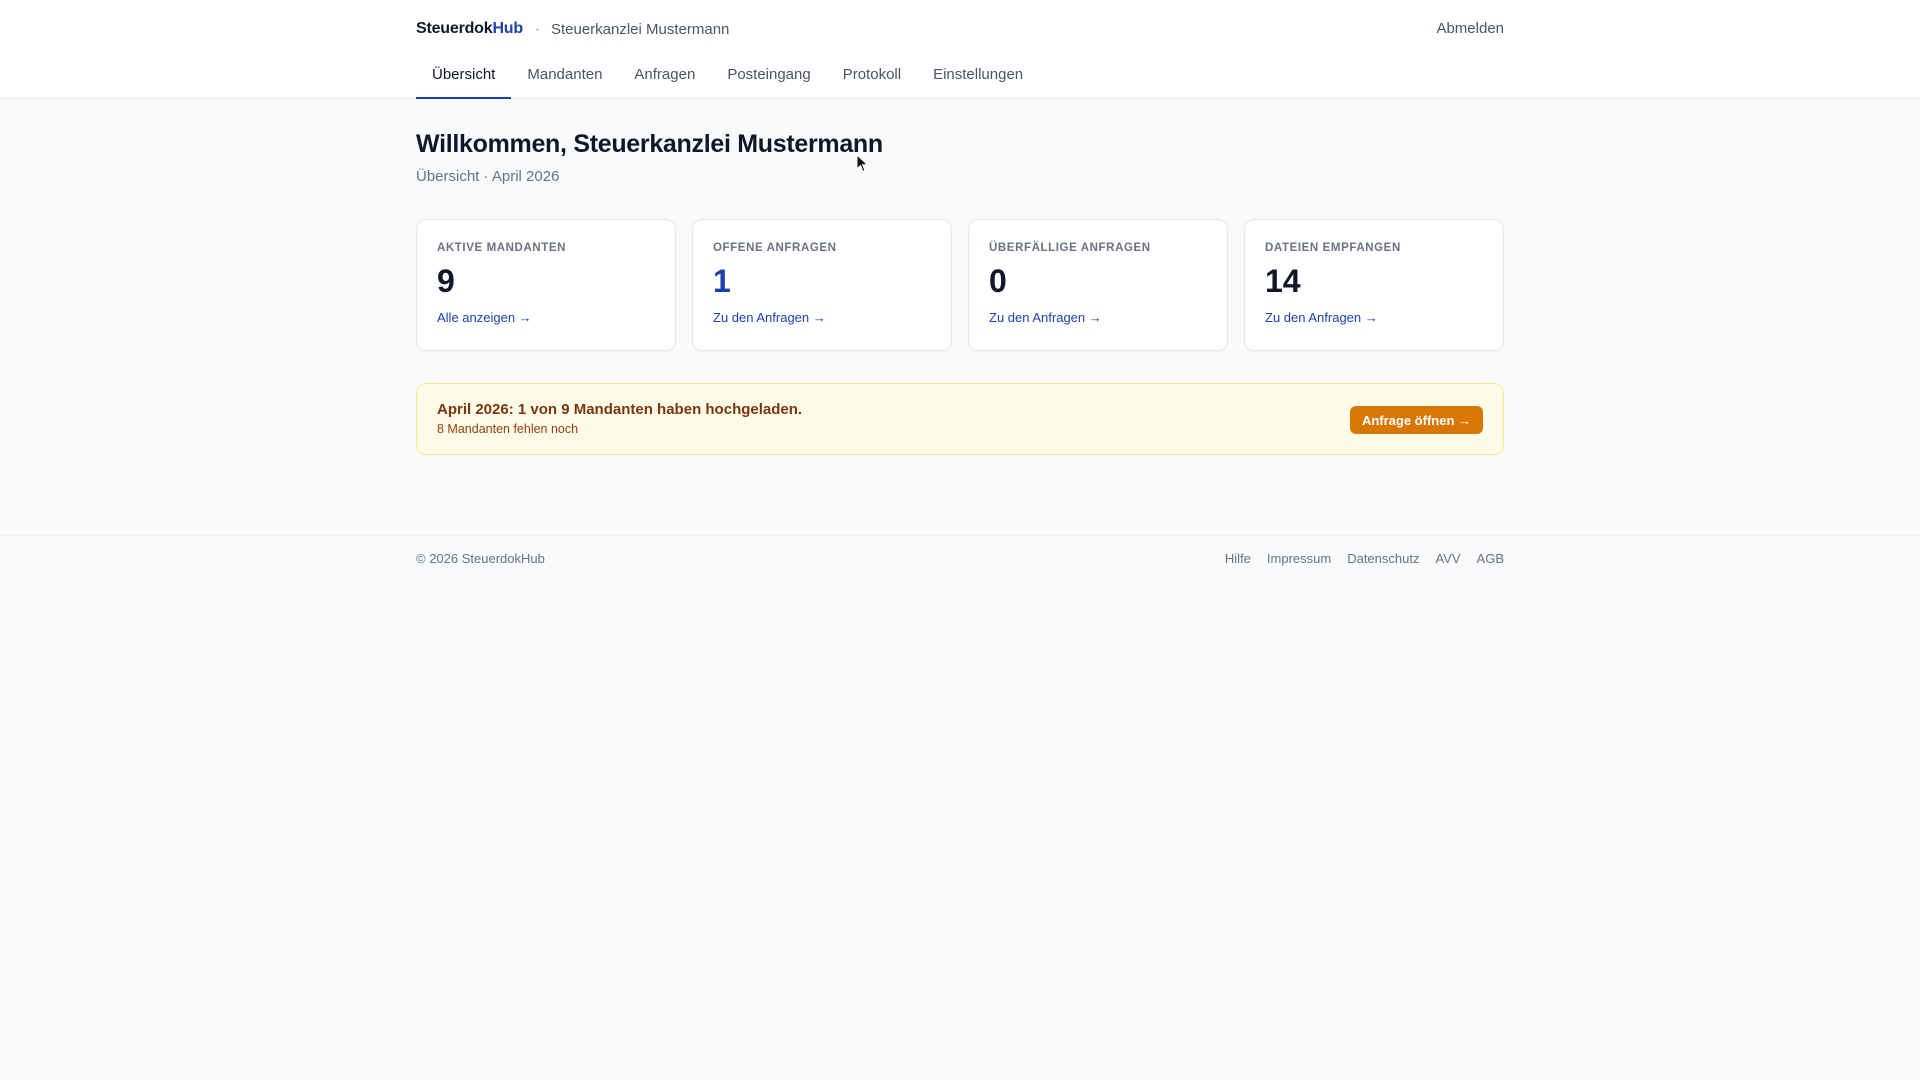 The image size is (1920, 1080). I want to click on stat-card-active-clients: AKTIVE MANDANTEN 9 Alle anzeigen →, so click(546, 285).